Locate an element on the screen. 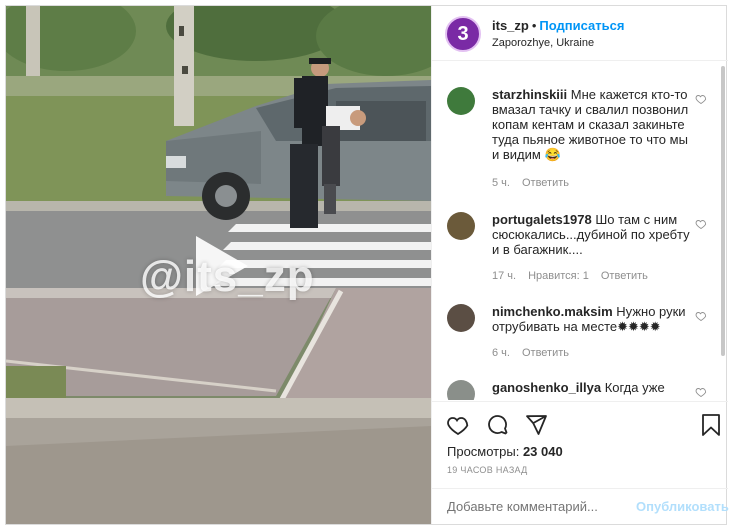  comment-username: ganoshenko_illya is located at coordinates (546, 387).